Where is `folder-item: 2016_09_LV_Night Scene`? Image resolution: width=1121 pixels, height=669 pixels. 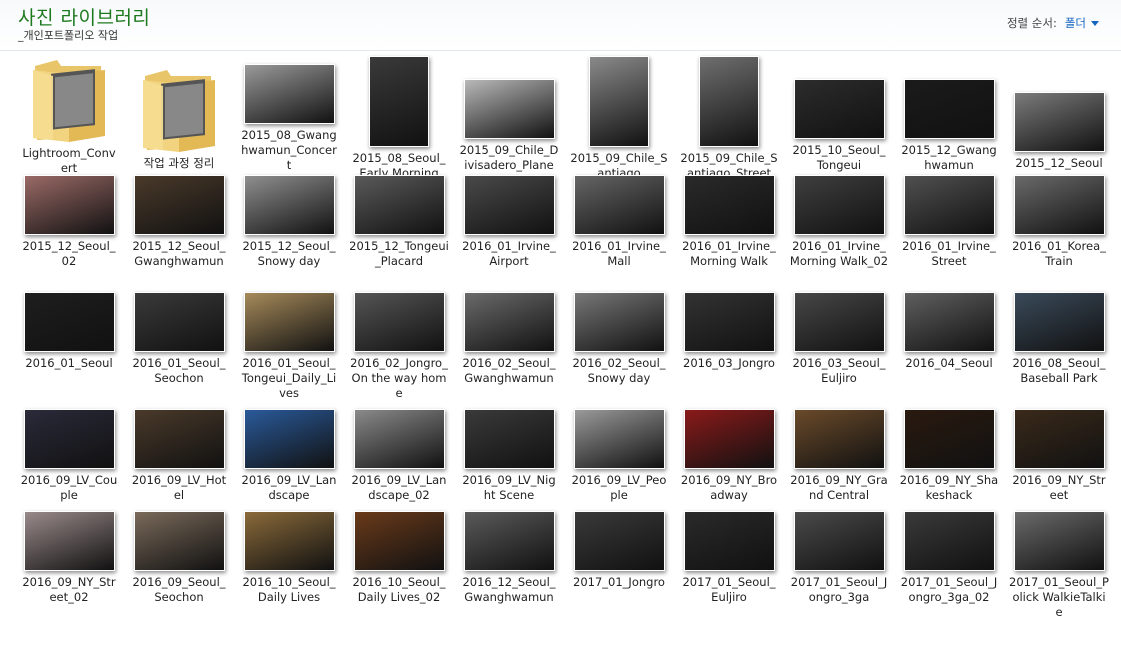 folder-item: 2016_09_LV_Night Scene is located at coordinates (509, 458).